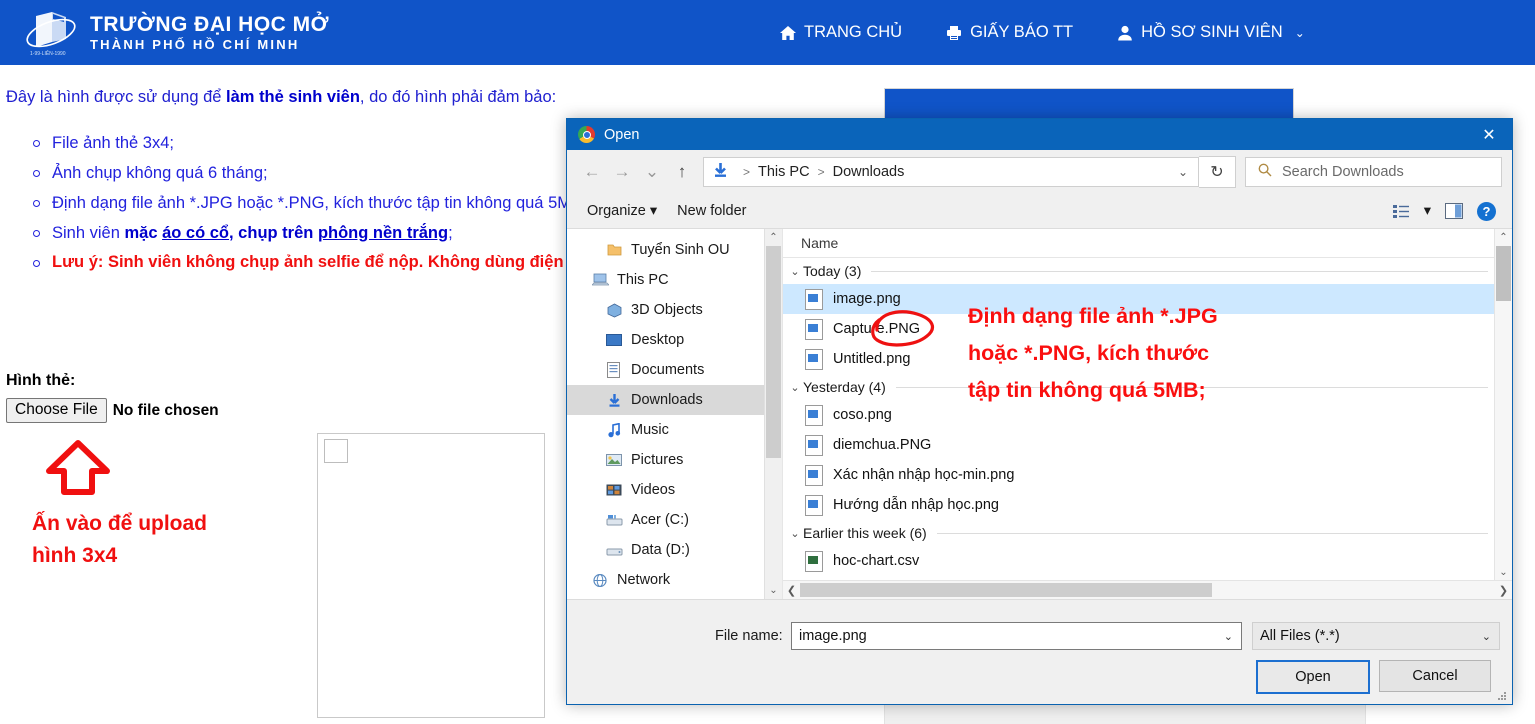  What do you see at coordinates (1147, 475) in the screenshot?
I see `file-item-xac-nhan-nhap-hoc-min-png: Xác nhận nhập học-min.png` at bounding box center [1147, 475].